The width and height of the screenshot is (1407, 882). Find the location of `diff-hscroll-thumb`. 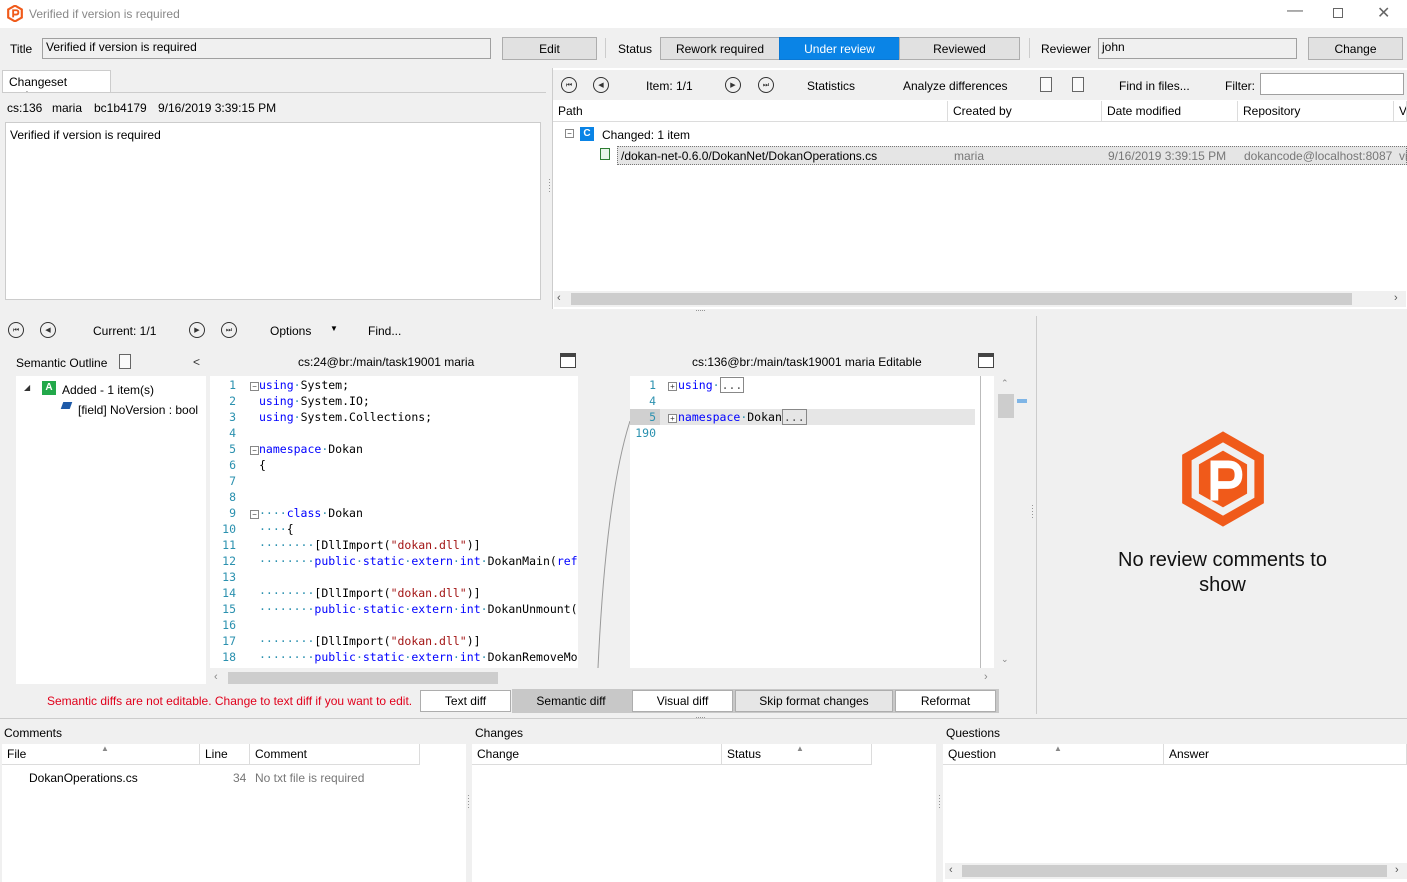

diff-hscroll-thumb is located at coordinates (363, 678).